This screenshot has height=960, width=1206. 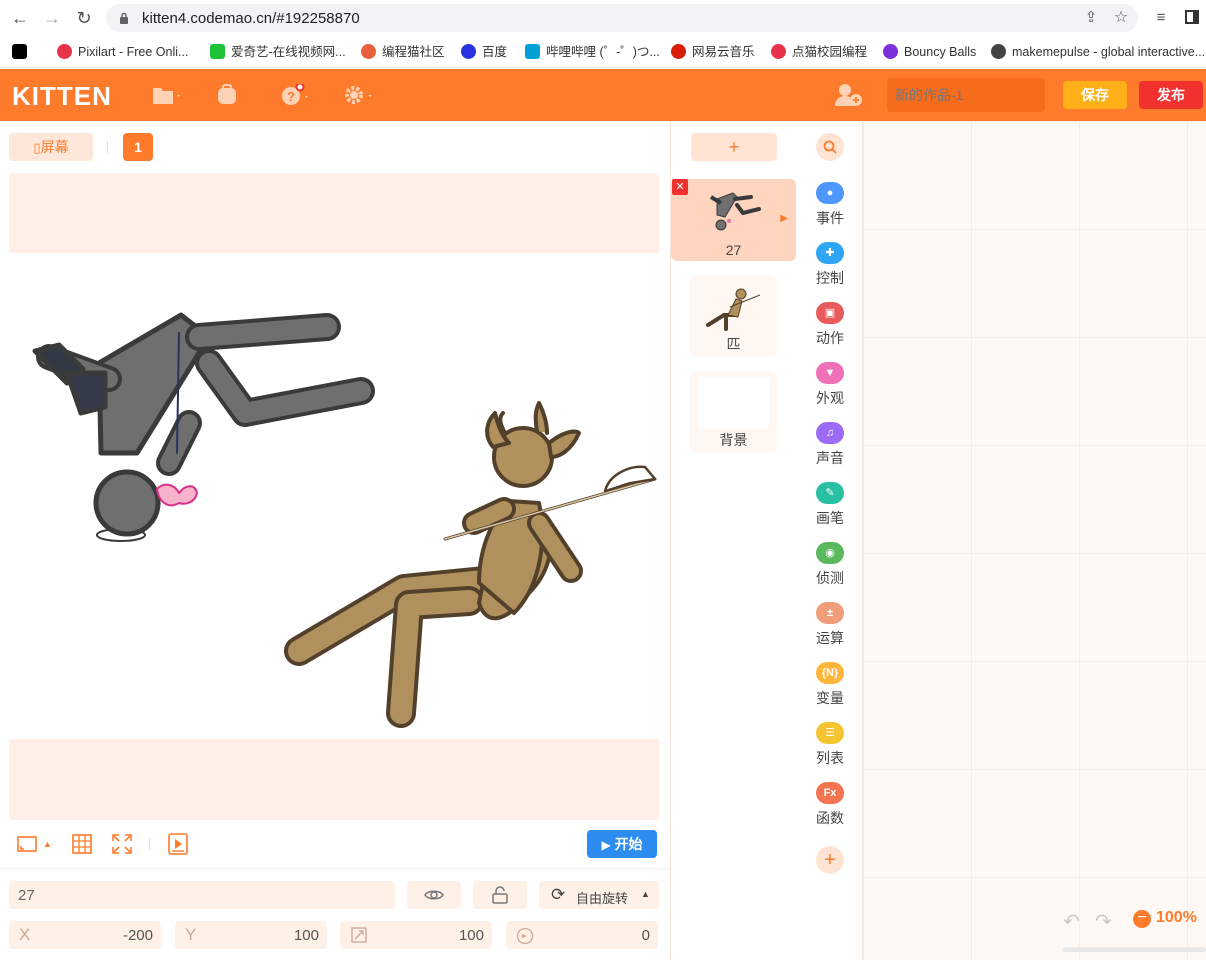 What do you see at coordinates (599, 895) in the screenshot?
I see `rotation-mode-select: ⟳ 自由旋转 ▲` at bounding box center [599, 895].